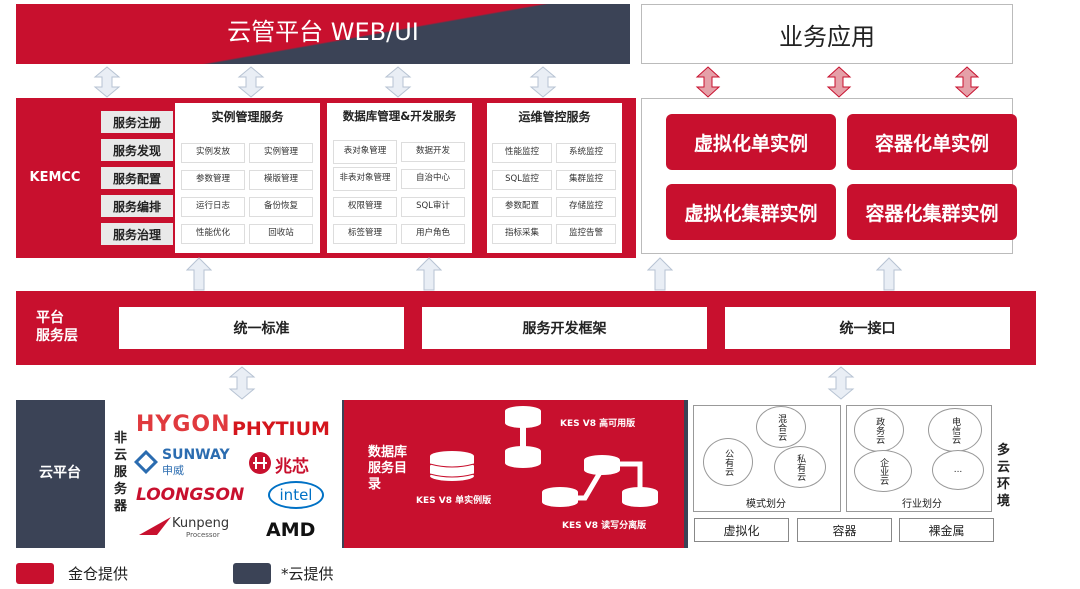 This screenshot has width=1080, height=589. What do you see at coordinates (55, 177) in the screenshot?
I see `kemcc-label: KEMCC` at bounding box center [55, 177].